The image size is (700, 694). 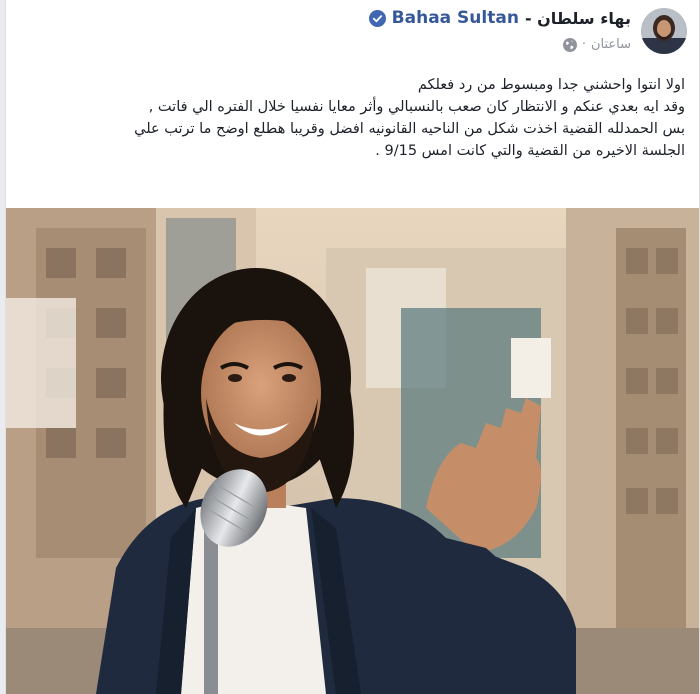 I want to click on author-name-row: بهاء سلطان - Bahaa Sultan, so click(x=499, y=18).